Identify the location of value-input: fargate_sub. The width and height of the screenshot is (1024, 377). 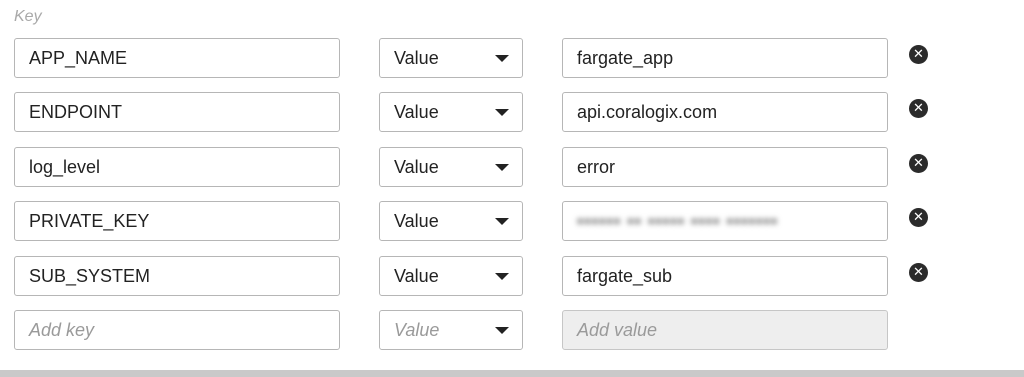
(725, 276).